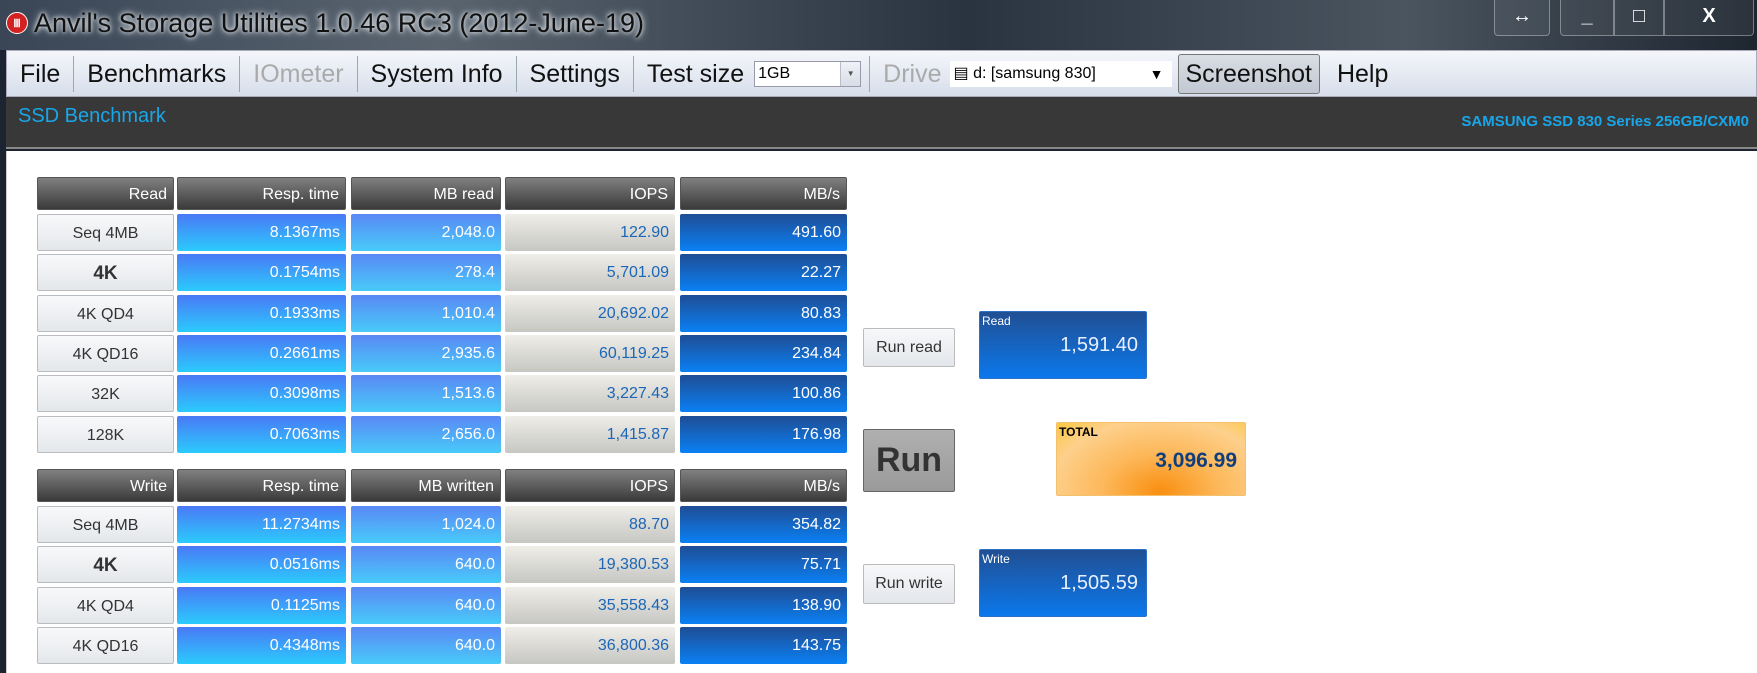 The height and width of the screenshot is (673, 1757). Describe the element at coordinates (426, 394) in the screenshot. I see `read-cell-mb-transferred: 1,513.6` at that location.